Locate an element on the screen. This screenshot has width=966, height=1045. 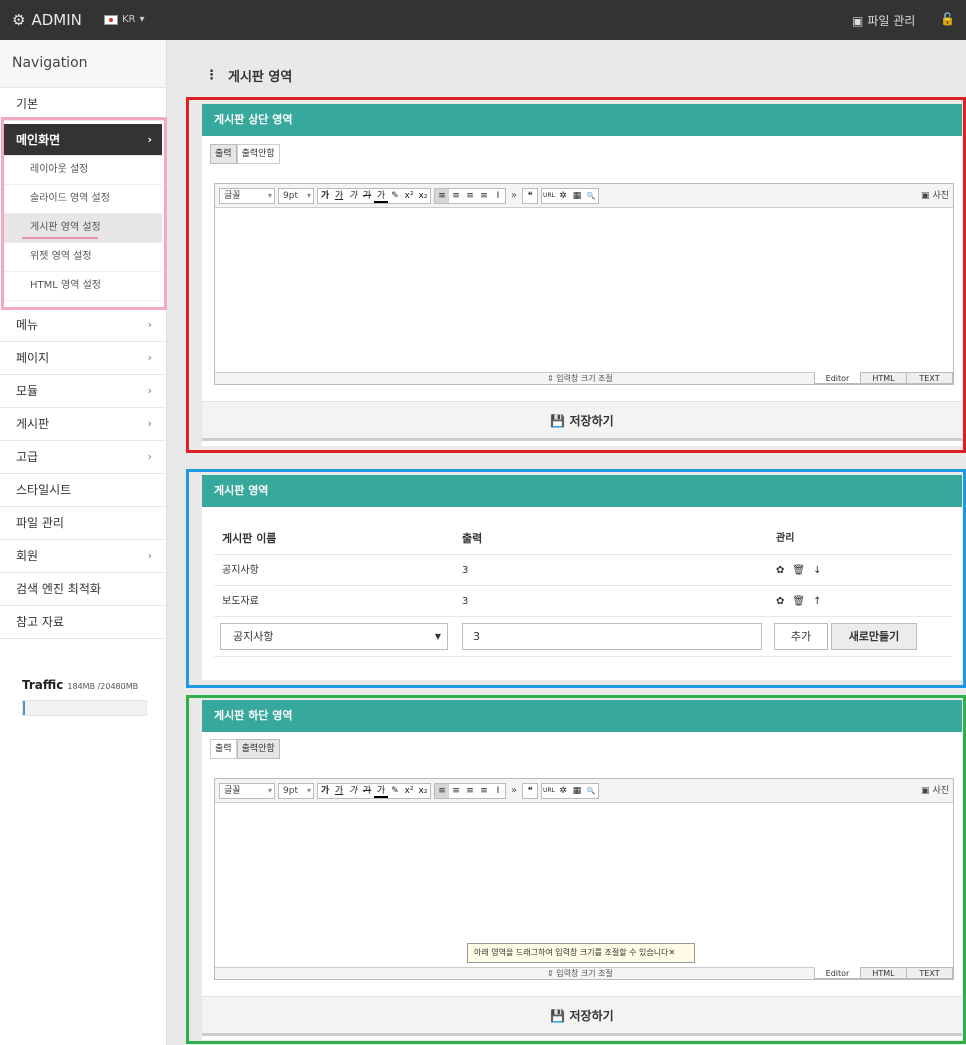
sidebar-sub-layout: 레이아웃 설정 is located at coordinates (83, 170).